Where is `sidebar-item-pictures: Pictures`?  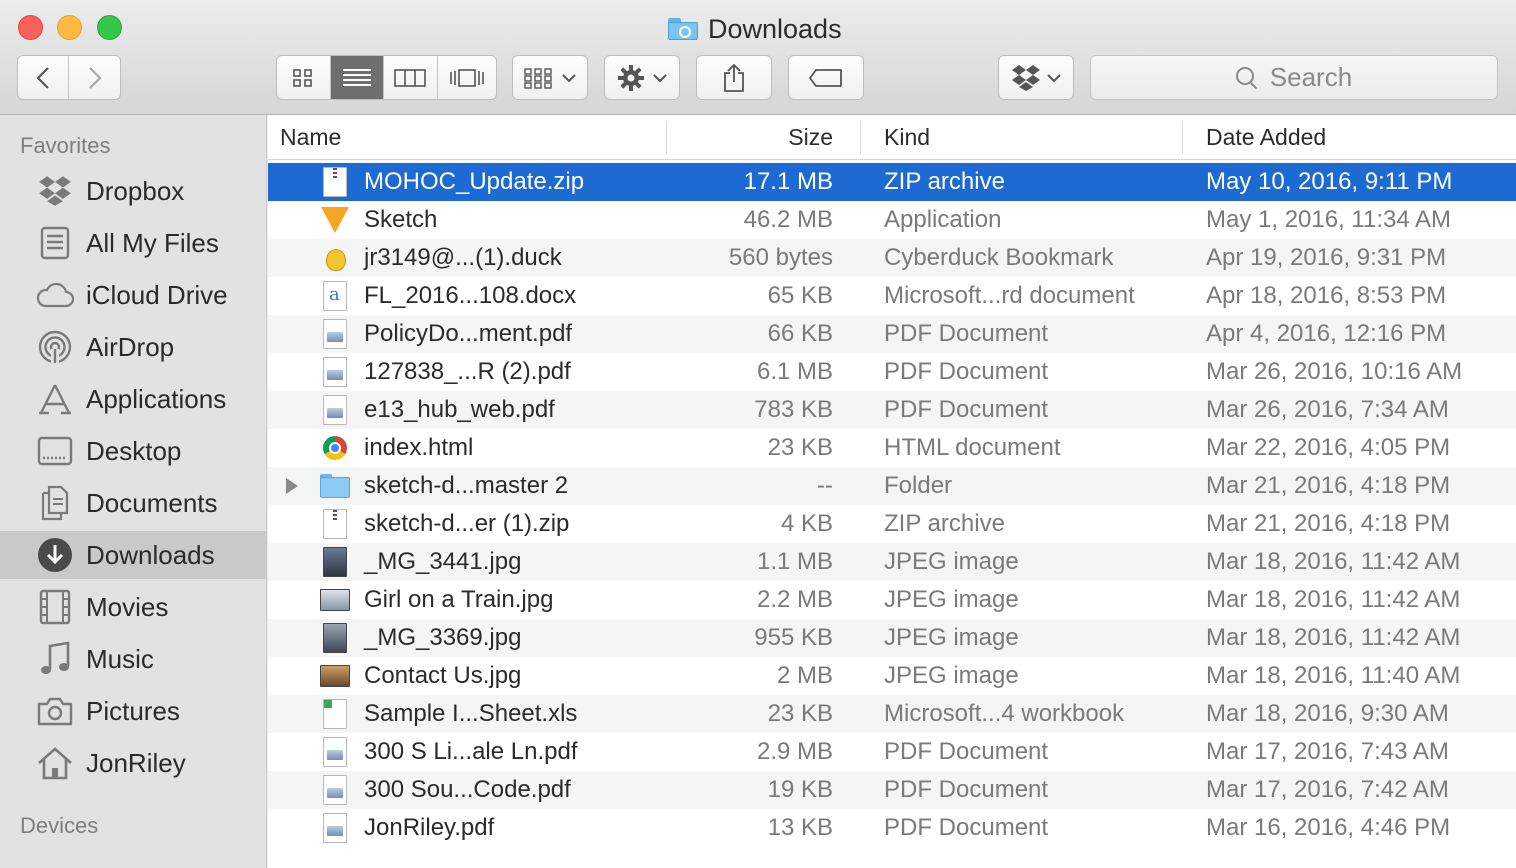 sidebar-item-pictures: Pictures is located at coordinates (133, 711).